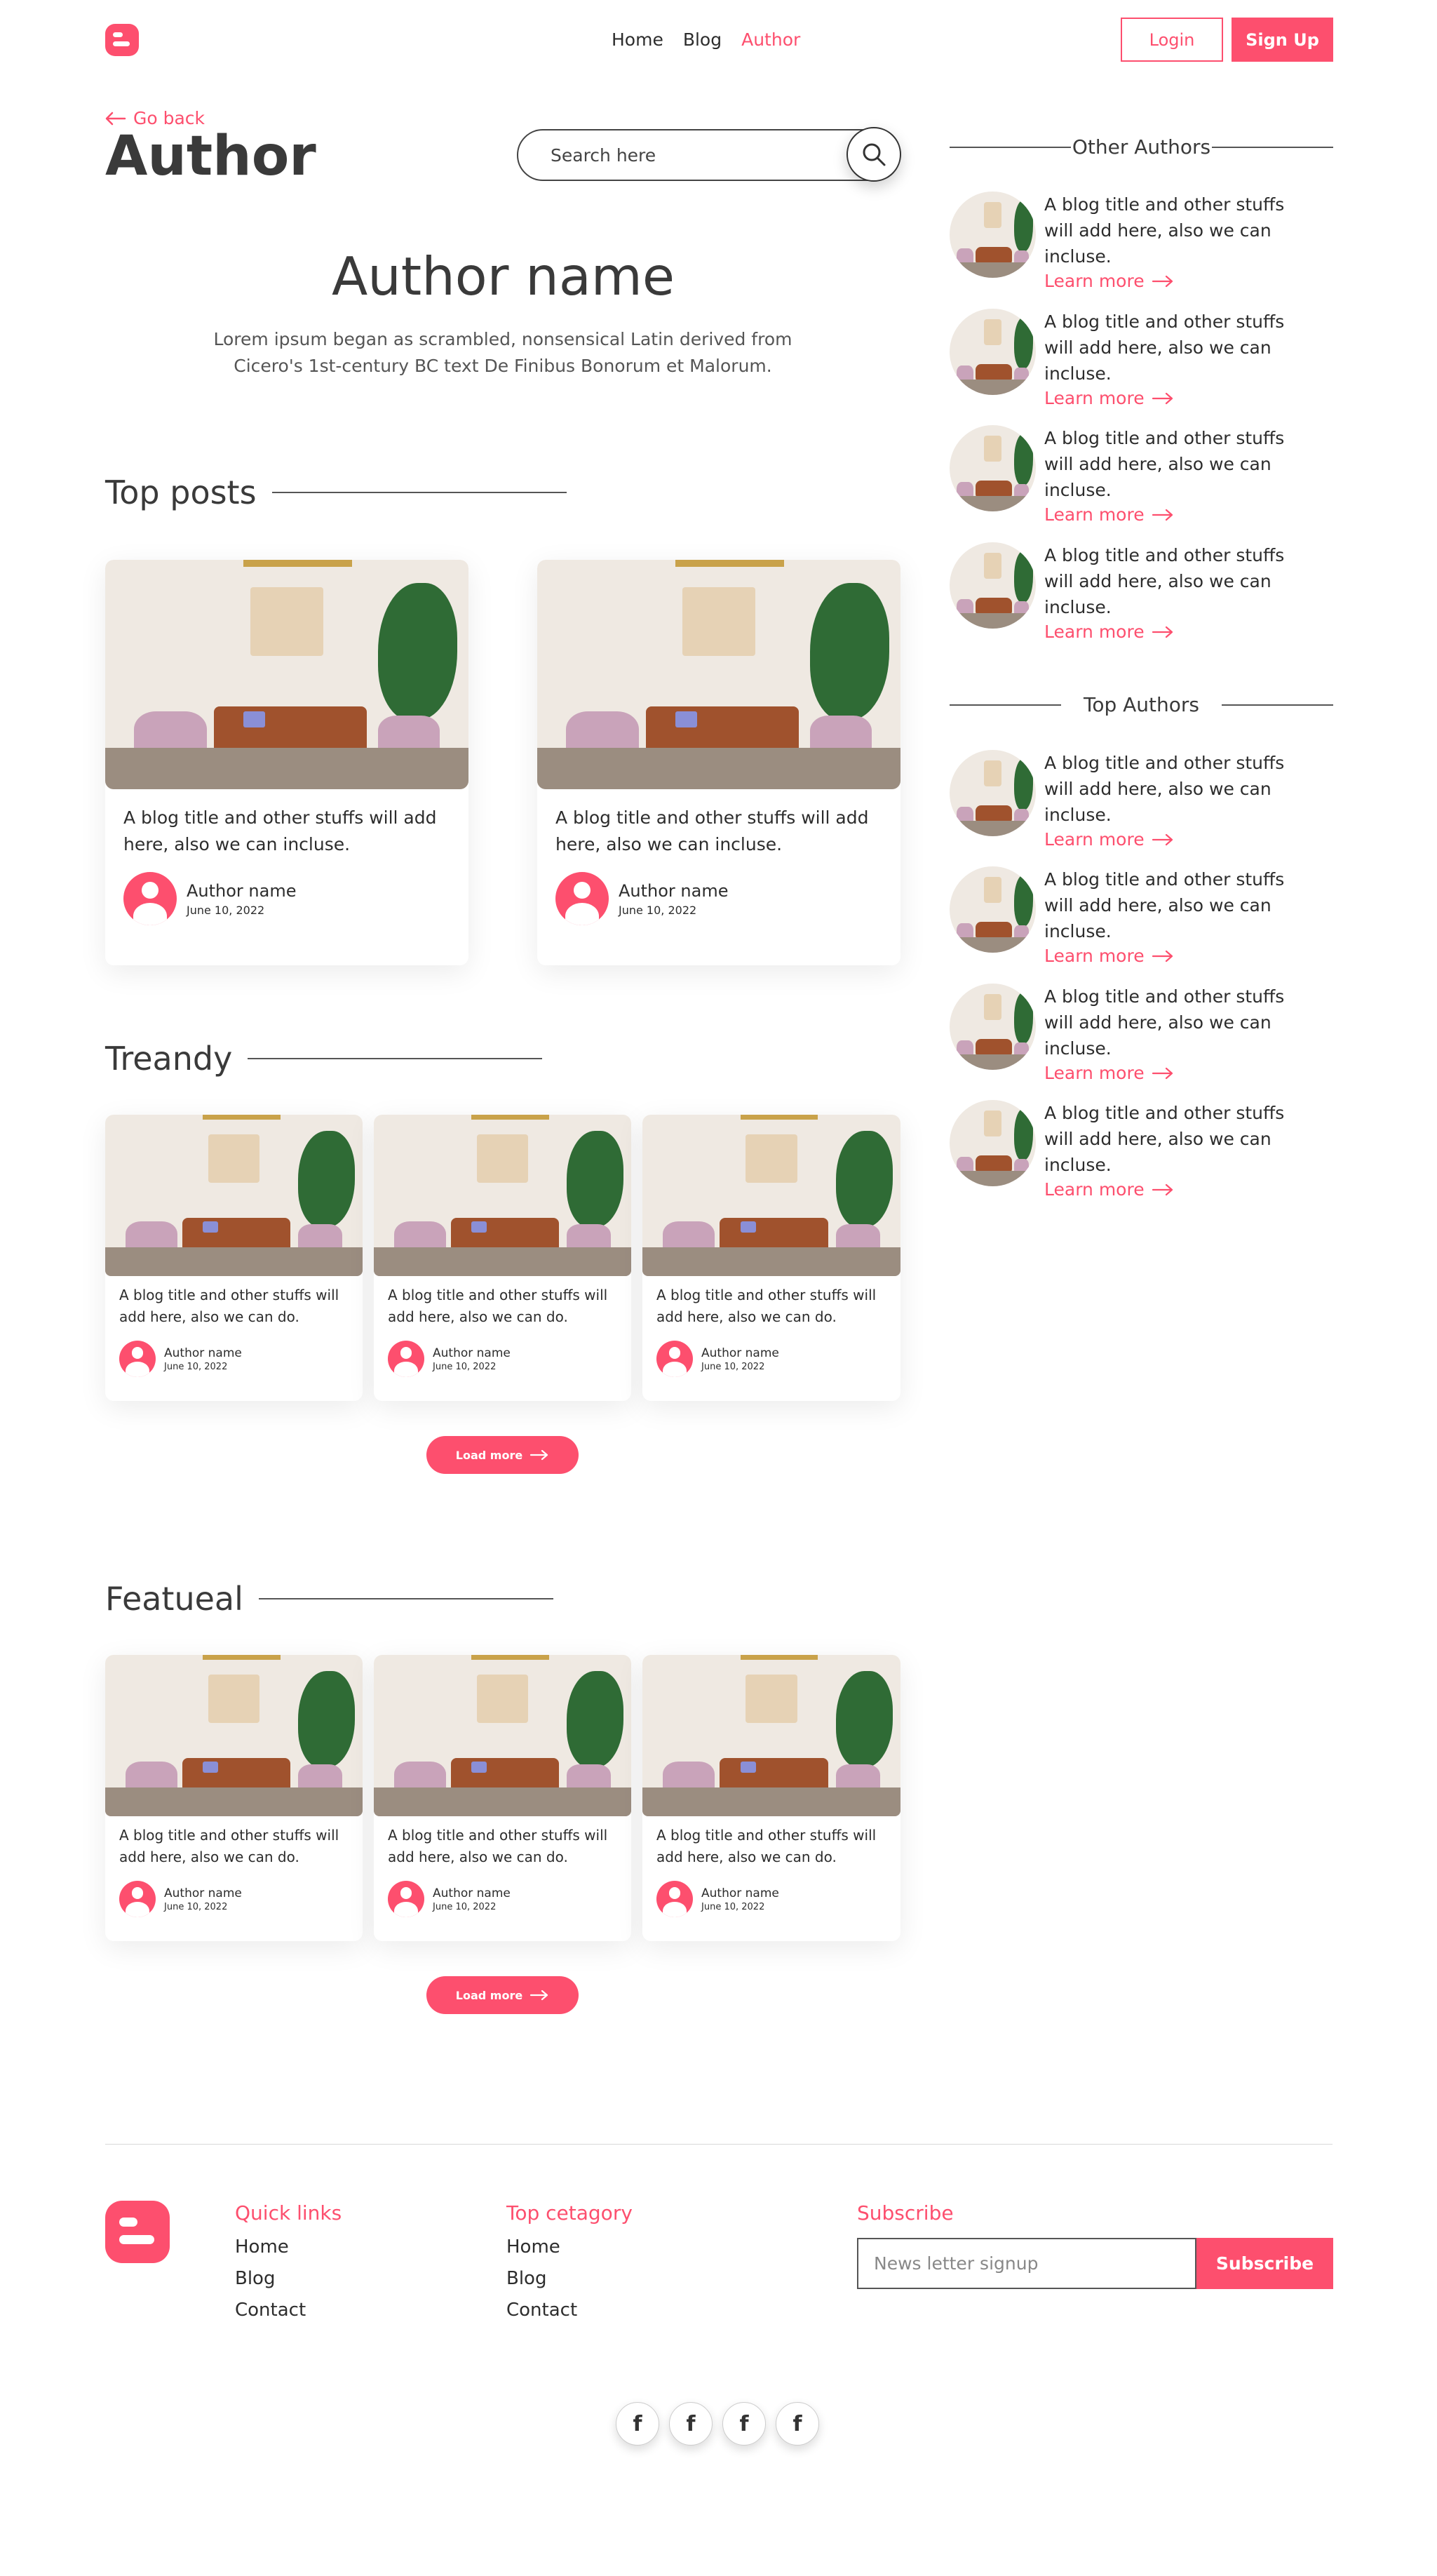 This screenshot has height=2576, width=1437. Describe the element at coordinates (1264, 2263) in the screenshot. I see `subscribe-button: Subscribe` at that location.